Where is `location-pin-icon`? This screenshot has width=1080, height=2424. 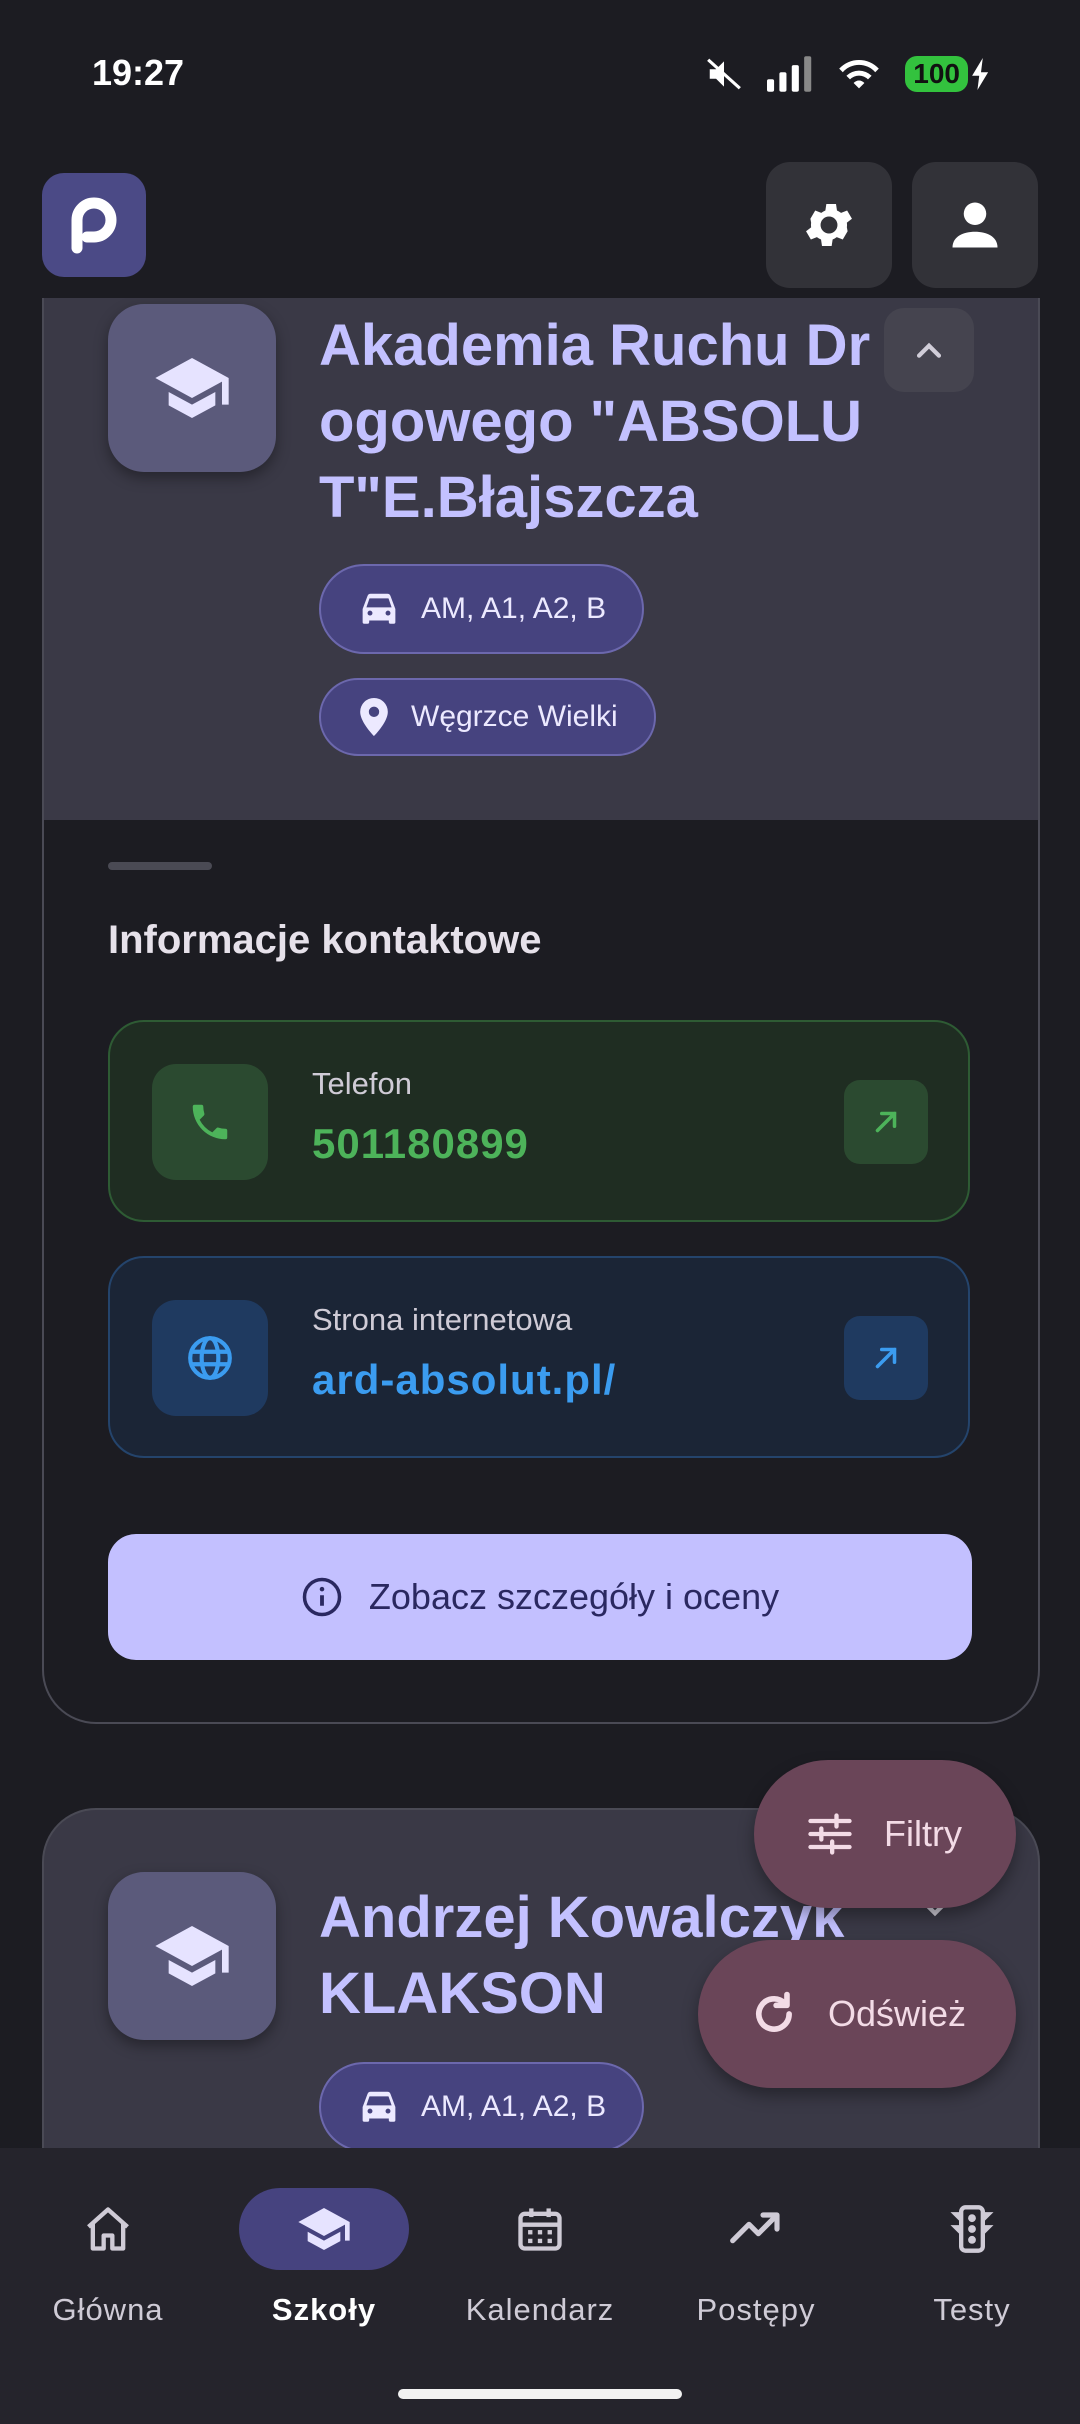
location-pin-icon is located at coordinates (374, 717).